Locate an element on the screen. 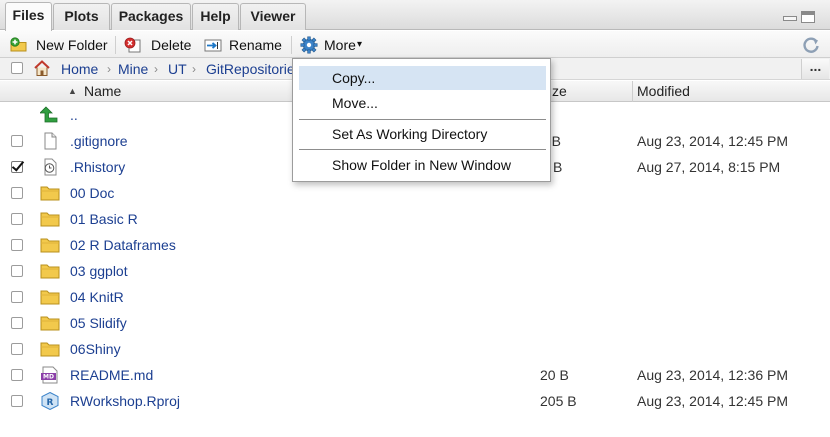 The height and width of the screenshot is (437, 830). pane-tab-bar: Files Plots Packages Help Viewer is located at coordinates (415, 15).